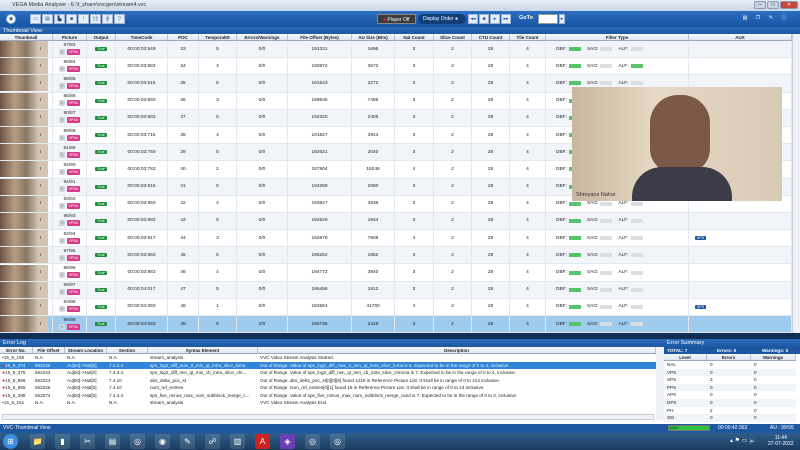 The width and height of the screenshot is (800, 450). I want to click on thumbnail-view-icon: ▭, so click(35, 19).